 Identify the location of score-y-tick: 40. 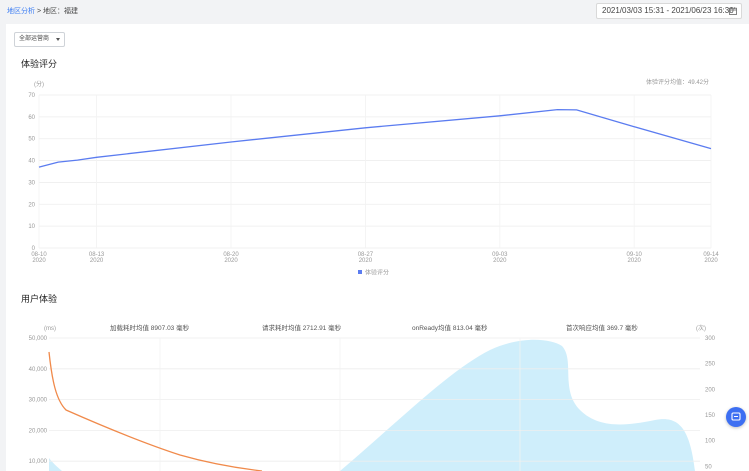
(31, 162).